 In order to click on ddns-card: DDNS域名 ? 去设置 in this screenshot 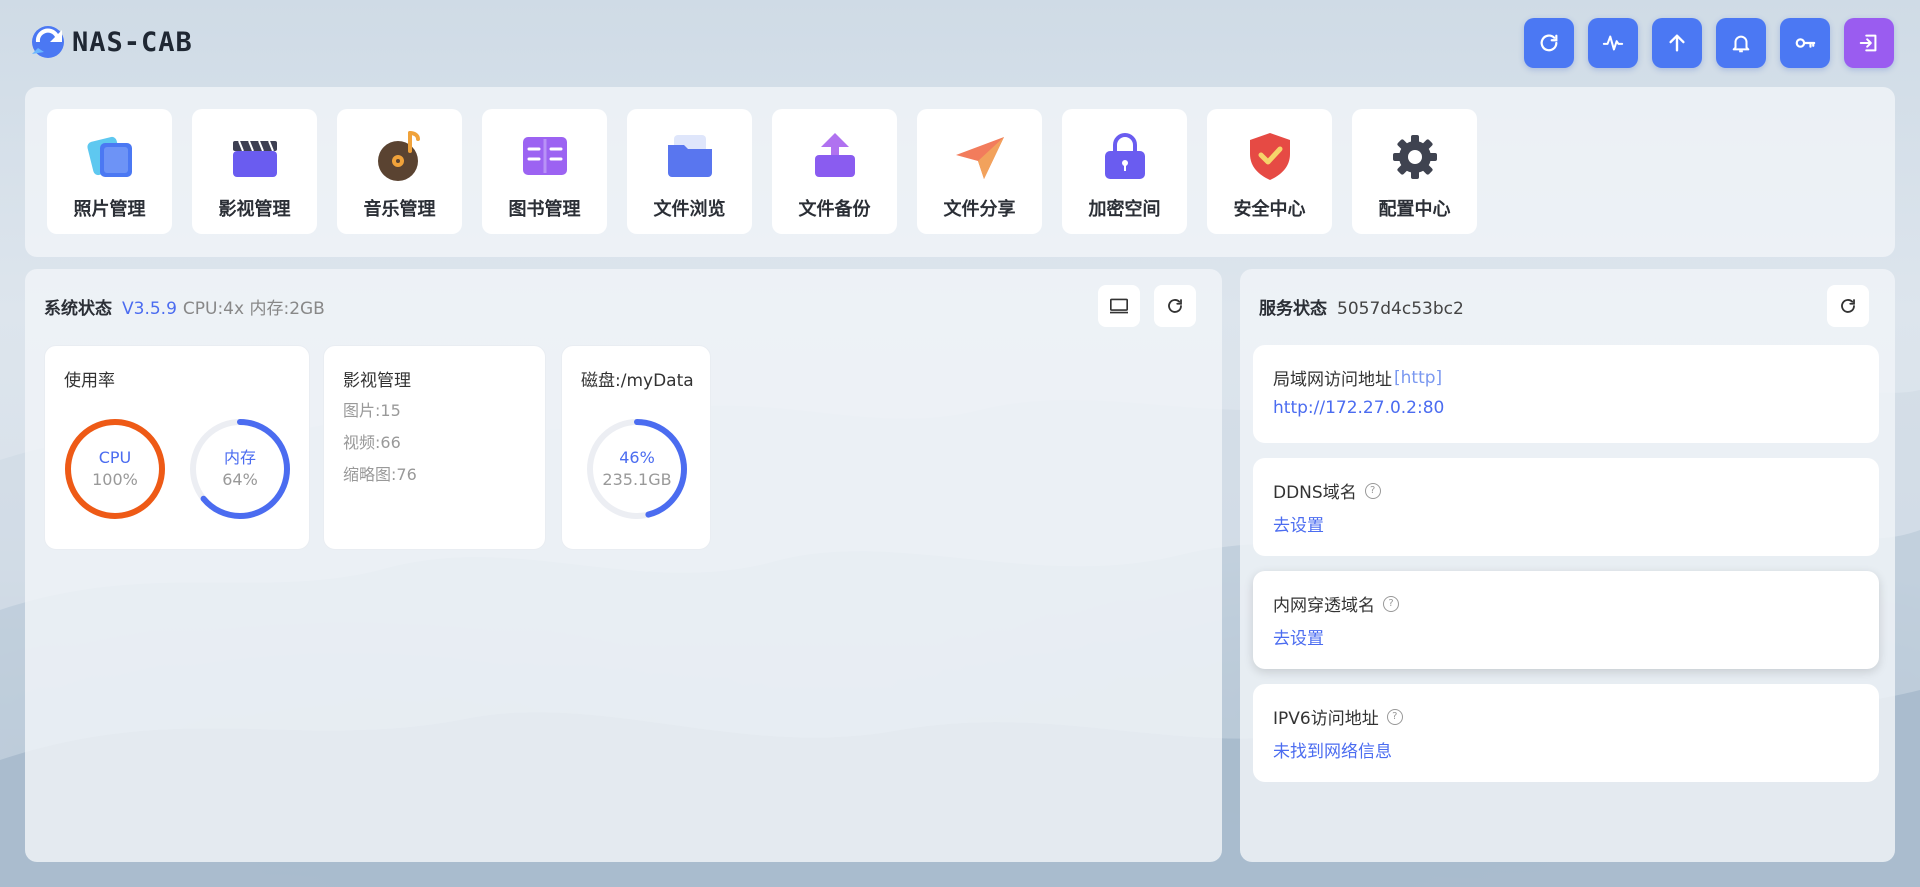, I will do `click(1566, 507)`.